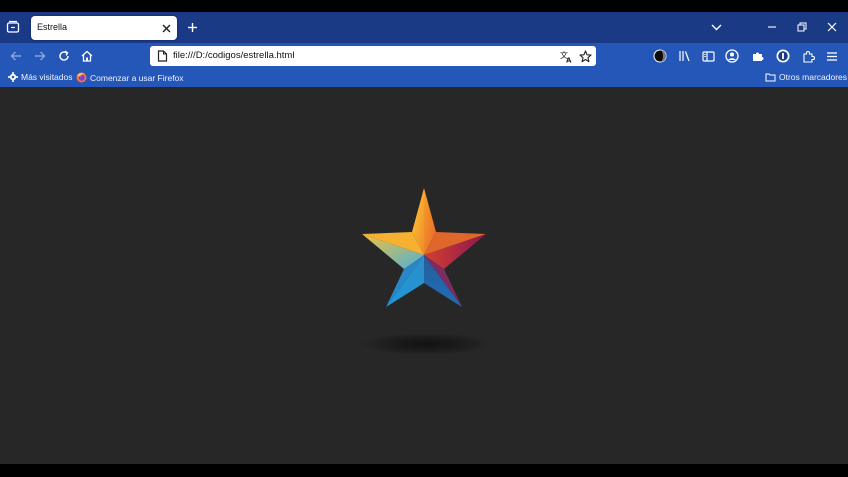  I want to click on extension-icon, so click(757, 56).